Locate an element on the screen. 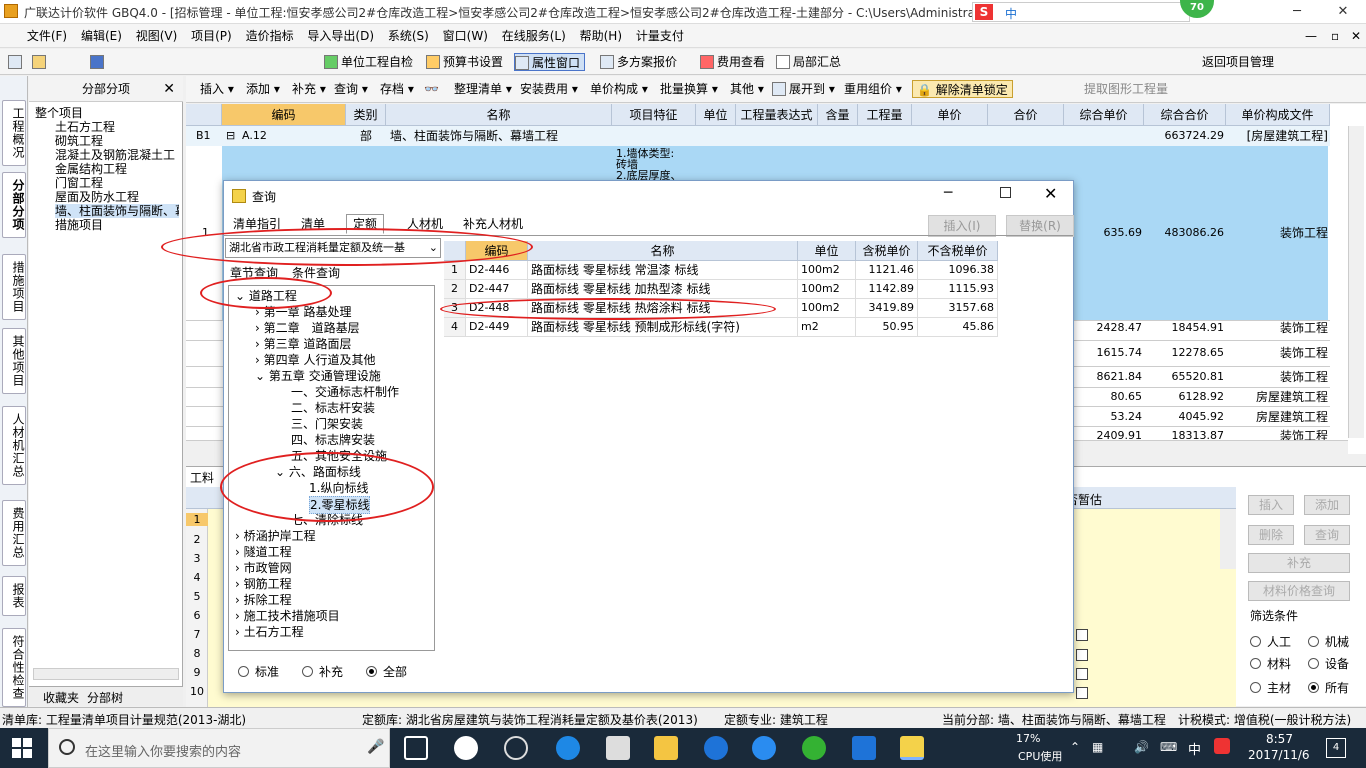 The image size is (1366, 768). nav-item: 整个项目 is located at coordinates (59, 113).